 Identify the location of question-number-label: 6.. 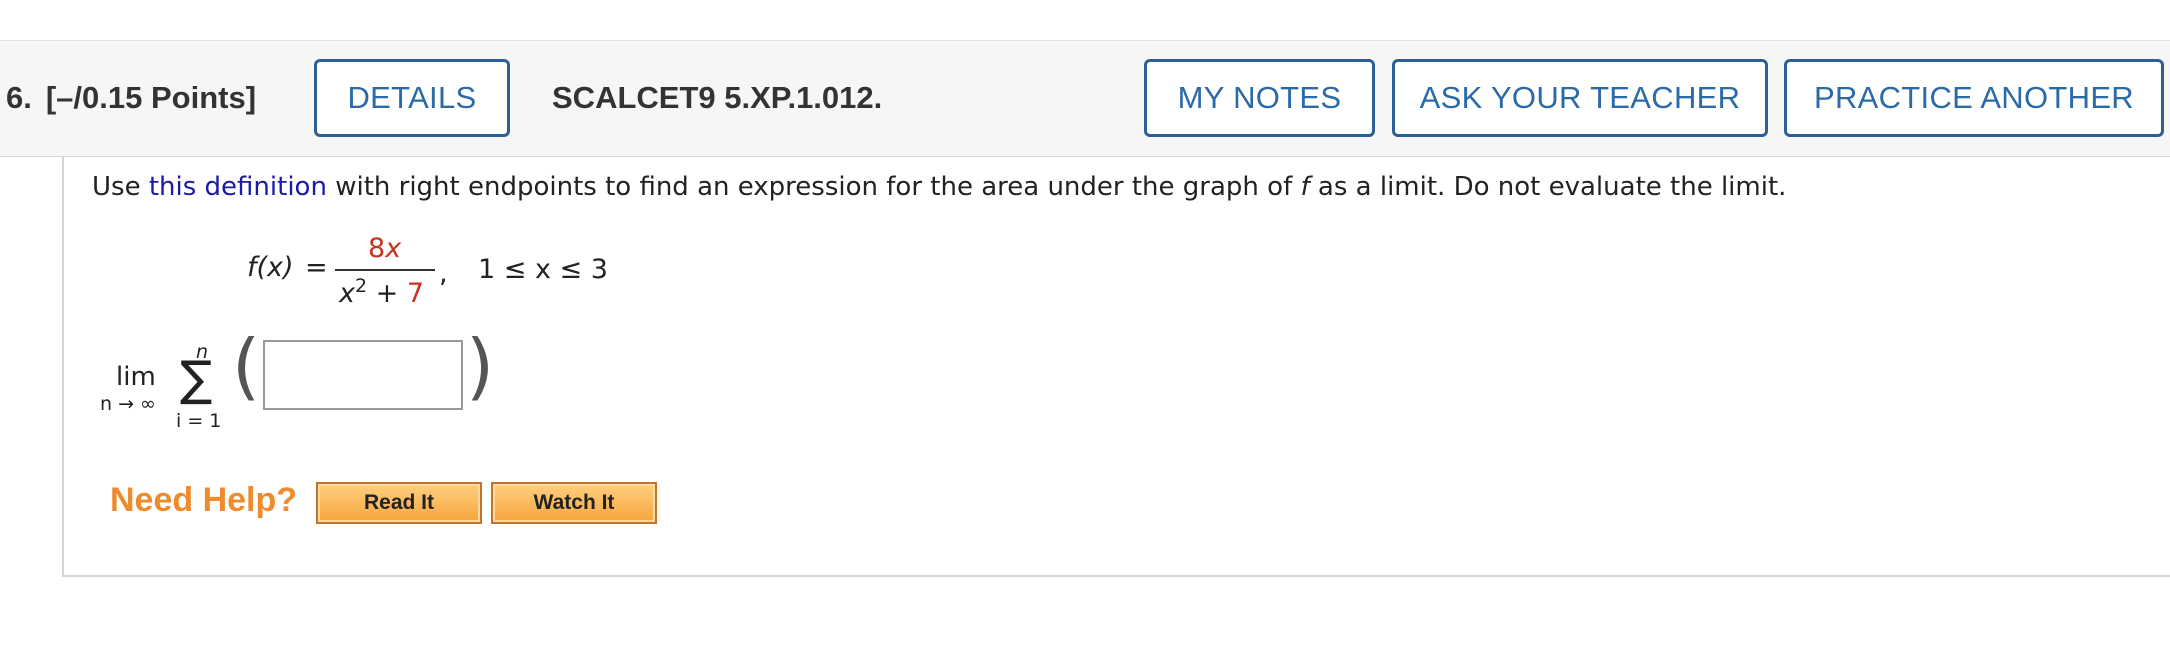
(19, 97).